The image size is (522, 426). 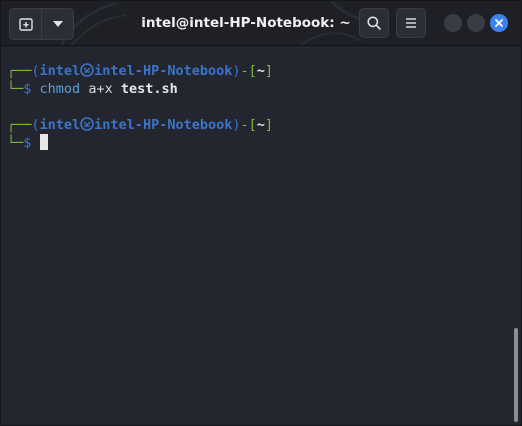 What do you see at coordinates (60, 89) in the screenshot?
I see `command-name: chmod` at bounding box center [60, 89].